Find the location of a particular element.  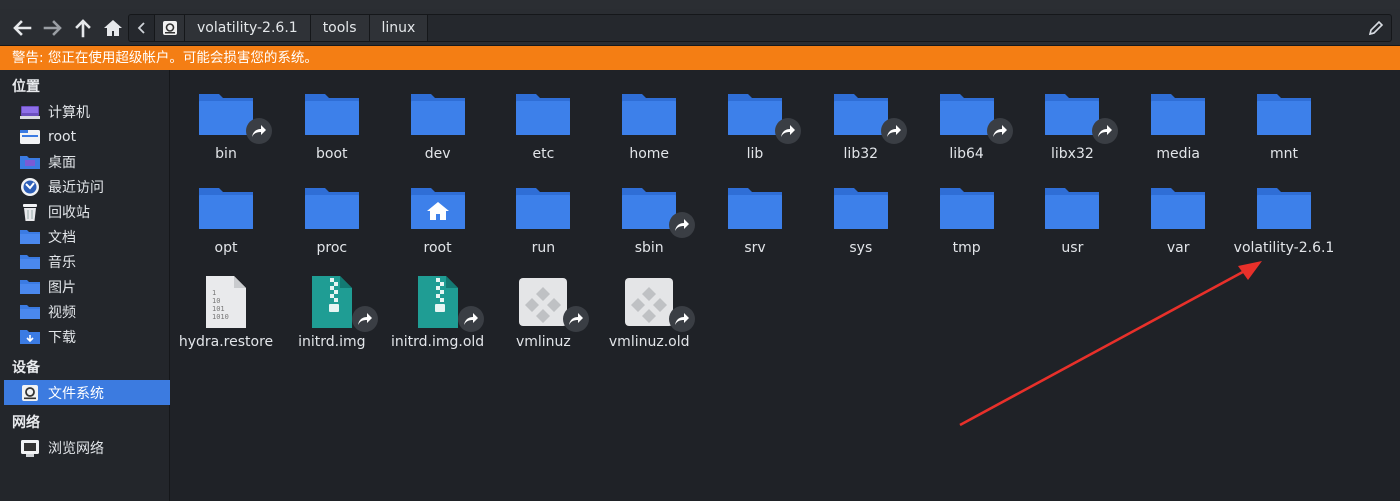

sidebar-item-network: 浏览网络 is located at coordinates (87, 447).